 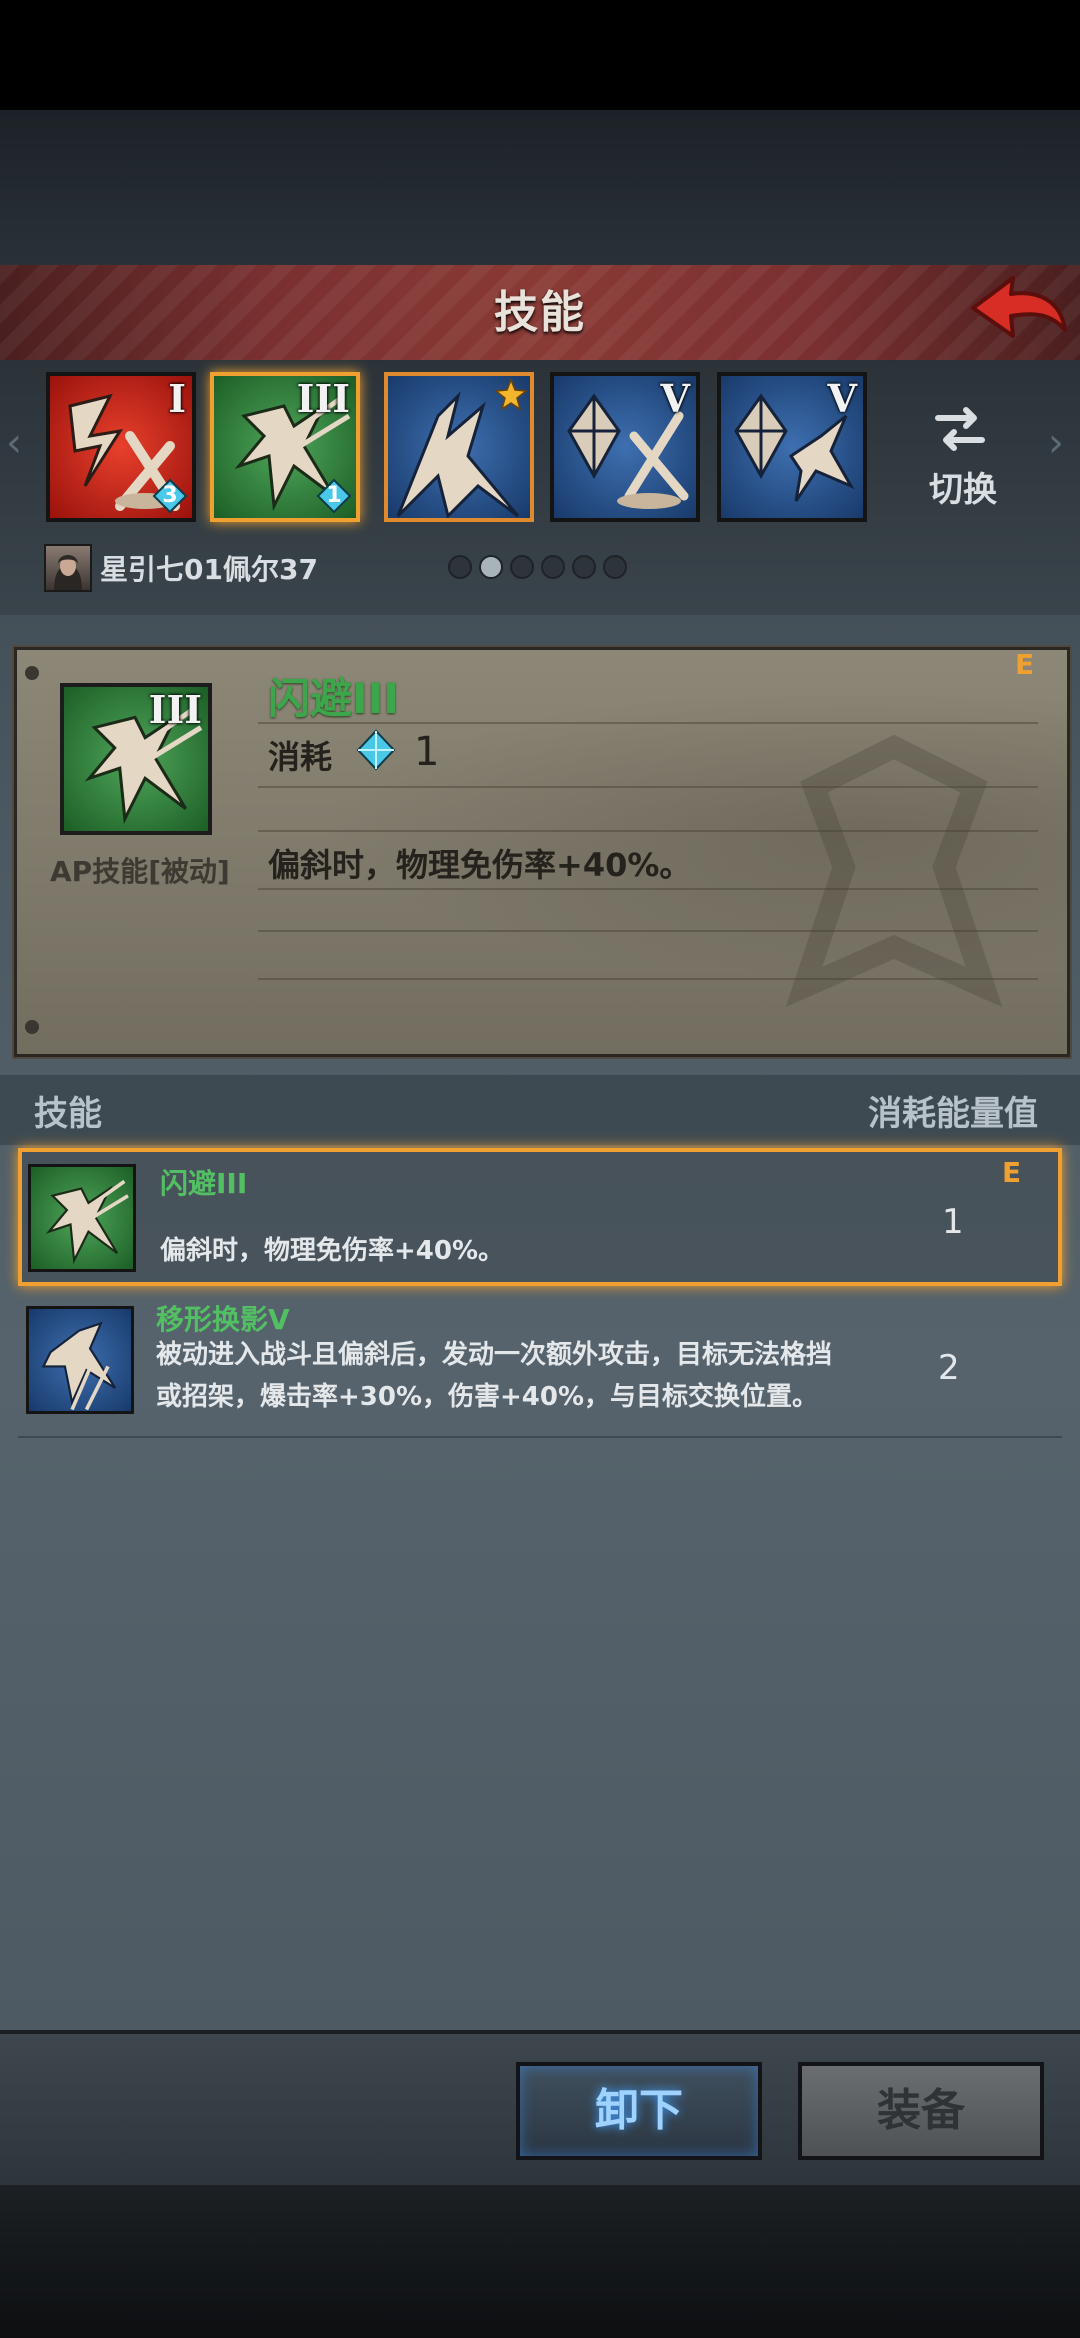 I want to click on cost-value: 1, so click(x=427, y=752).